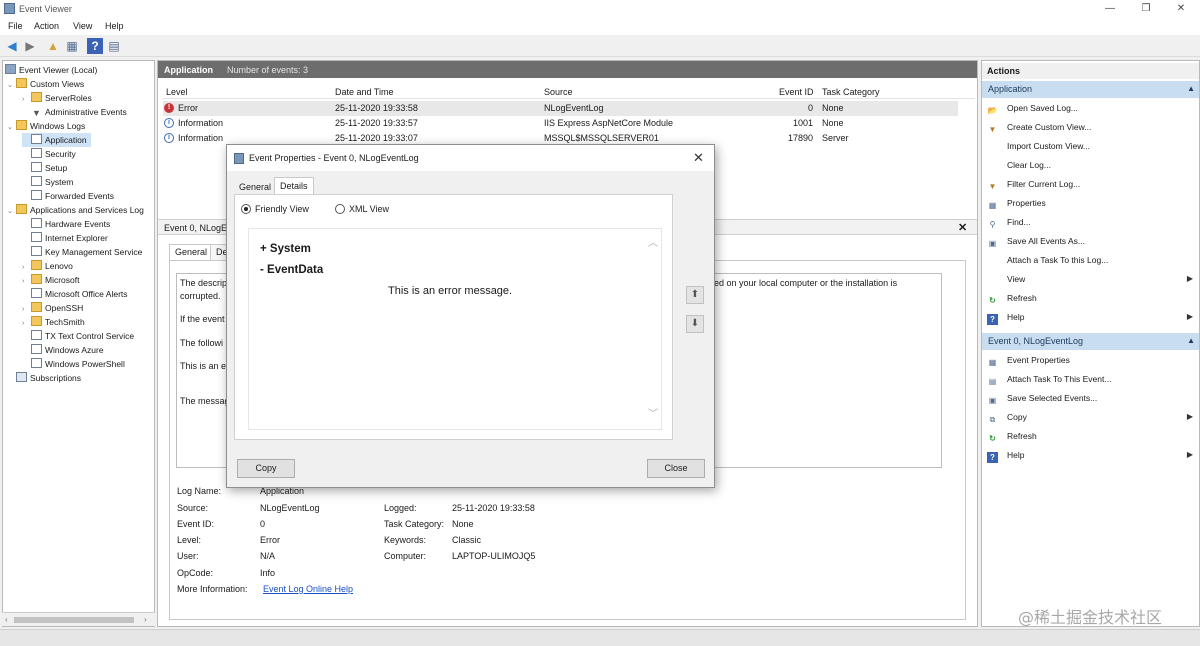 Image resolution: width=1200 pixels, height=646 pixels. Describe the element at coordinates (796, 92) in the screenshot. I see `column-event-id: Event ID` at that location.